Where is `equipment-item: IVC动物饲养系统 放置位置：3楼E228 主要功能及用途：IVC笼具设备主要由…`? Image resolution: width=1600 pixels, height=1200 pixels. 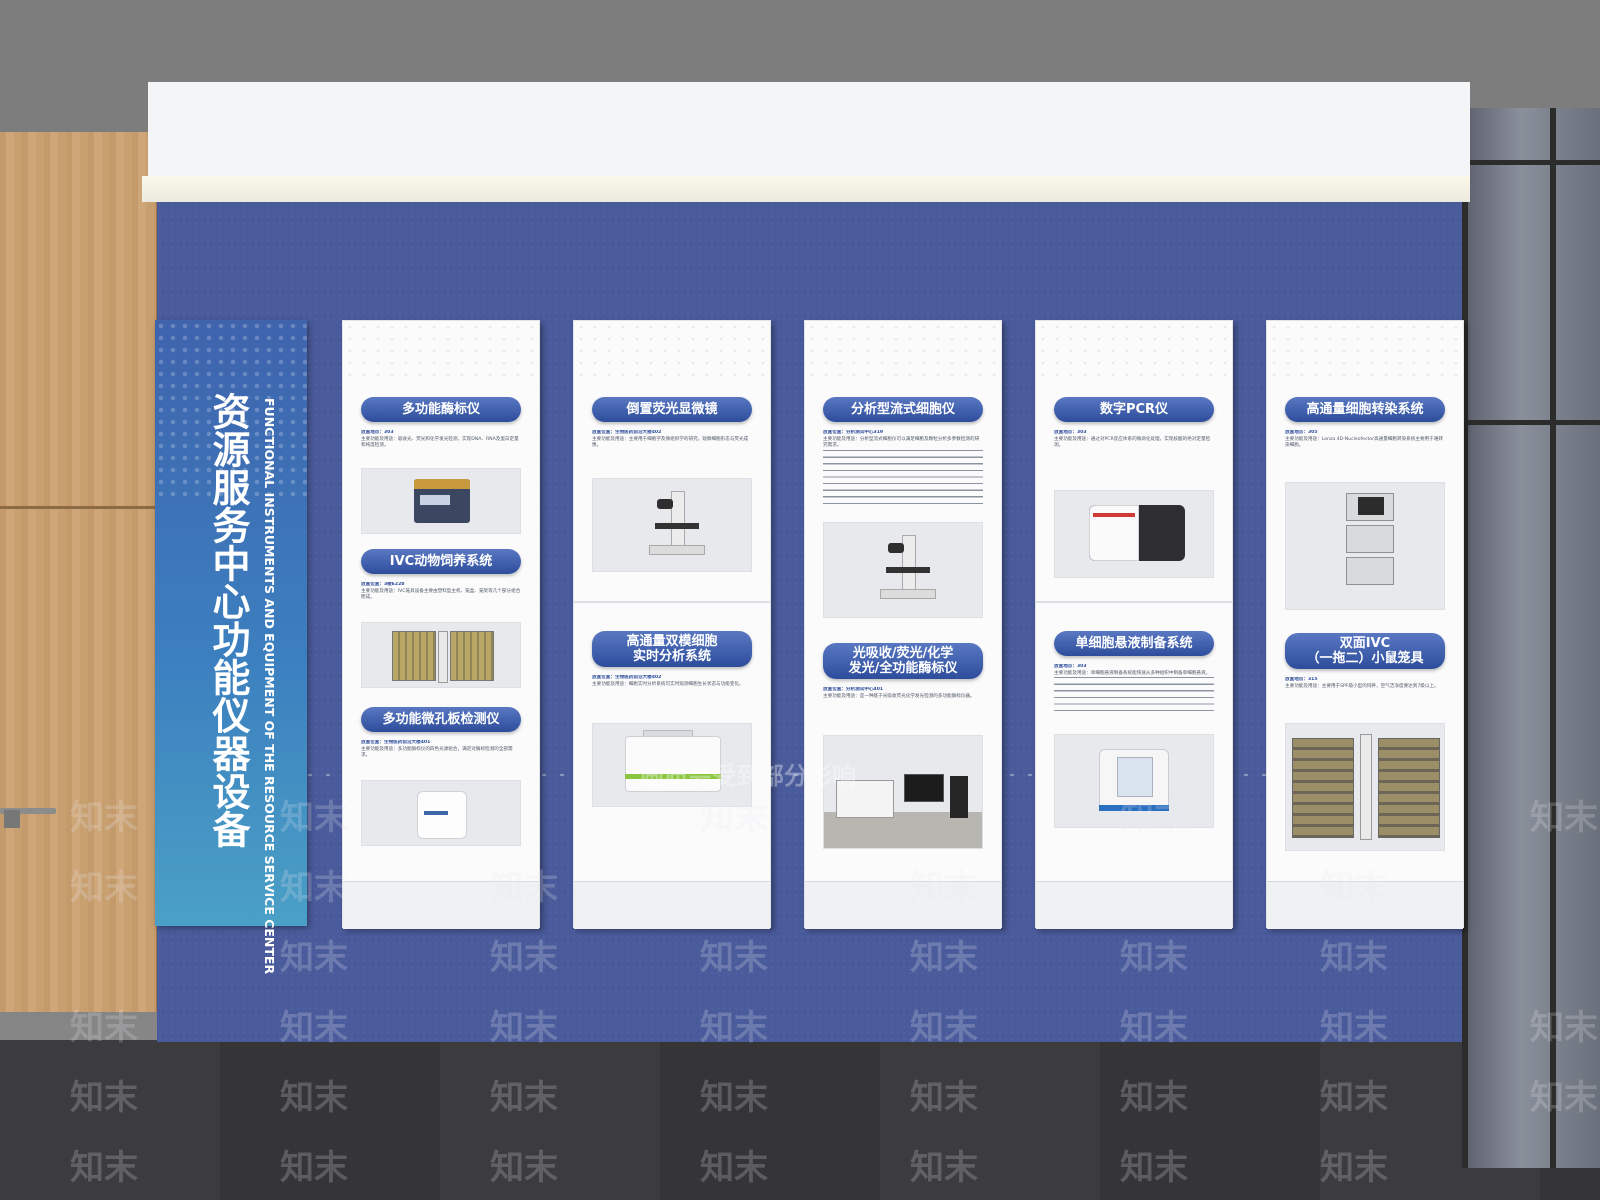 equipment-item: IVC动物饲养系统 放置位置：3楼E228 主要功能及用途：IVC笼具设备主要由… is located at coordinates (441, 618).